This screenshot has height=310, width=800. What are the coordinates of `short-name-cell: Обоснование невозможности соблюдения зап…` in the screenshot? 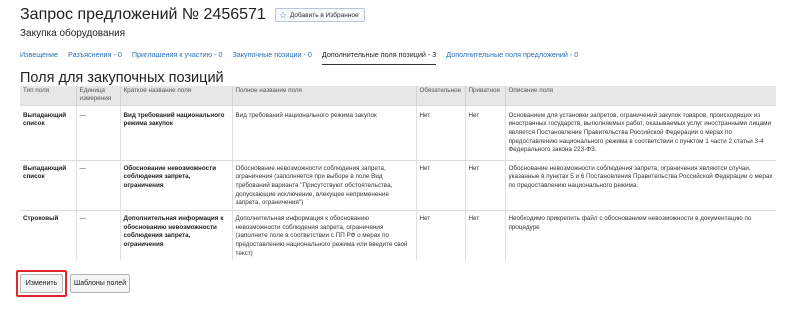 It's located at (175, 185).